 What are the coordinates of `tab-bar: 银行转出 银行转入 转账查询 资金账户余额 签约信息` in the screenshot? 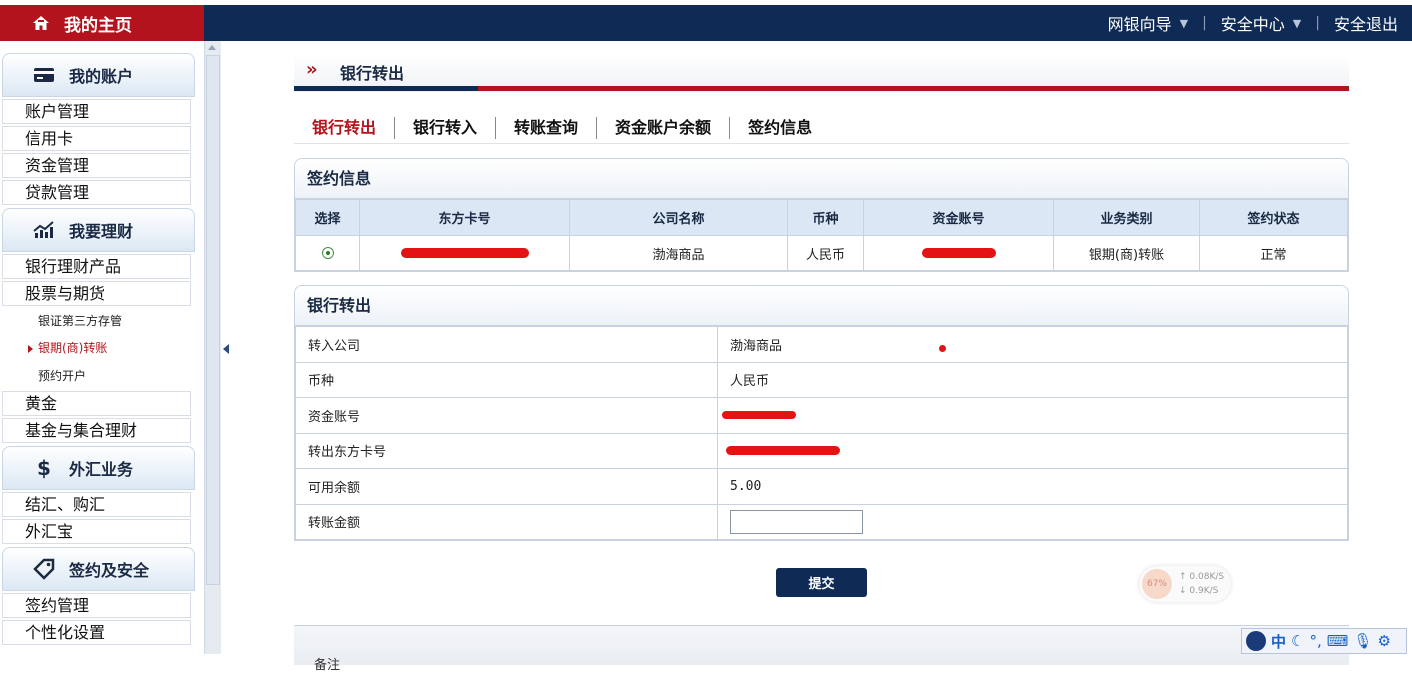 It's located at (821, 128).